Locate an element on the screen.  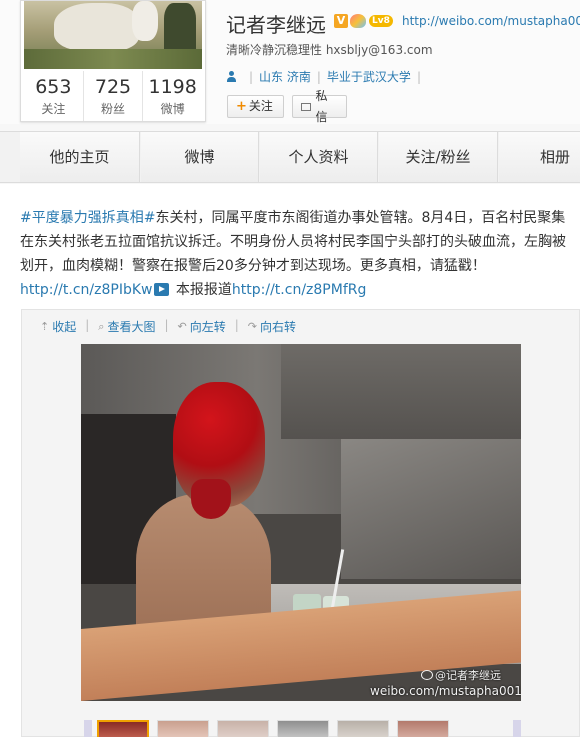
stat-posts-count: 1198 is located at coordinates (172, 87).